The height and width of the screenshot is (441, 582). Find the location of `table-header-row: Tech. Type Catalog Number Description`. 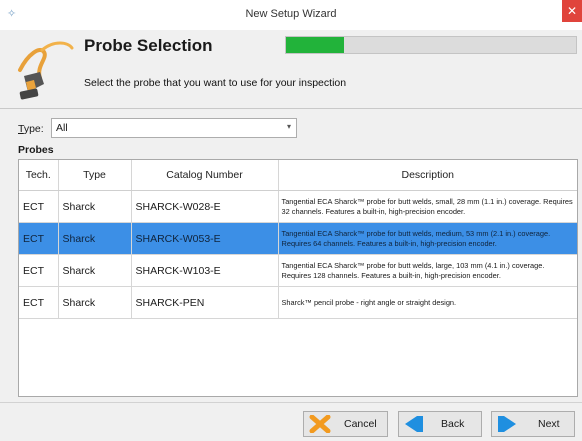

table-header-row: Tech. Type Catalog Number Description is located at coordinates (298, 175).